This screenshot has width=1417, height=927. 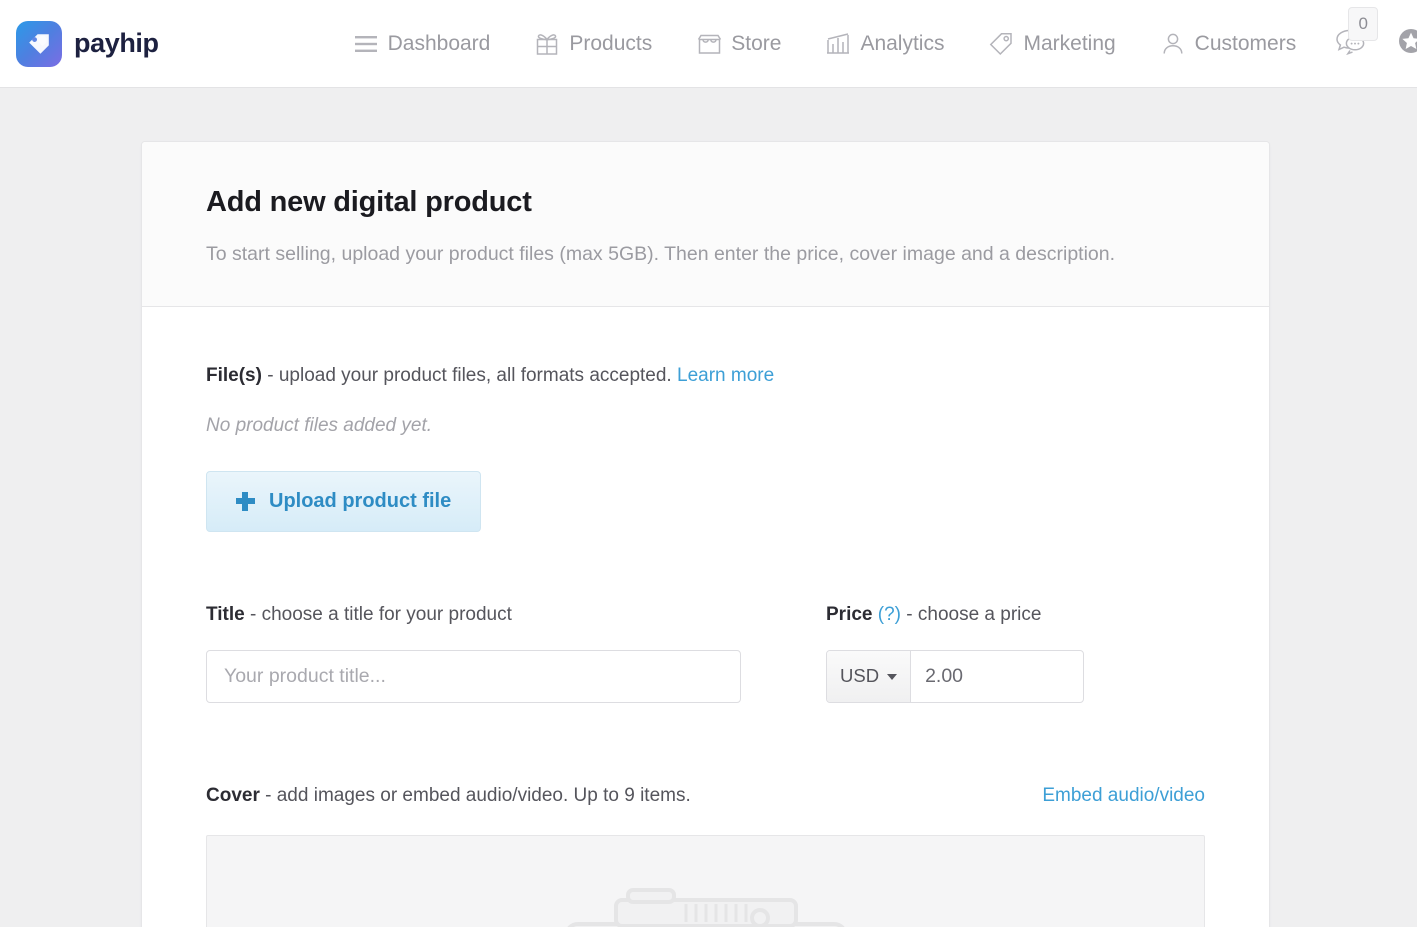 What do you see at coordinates (1001, 44) in the screenshot?
I see `price-tag-icon` at bounding box center [1001, 44].